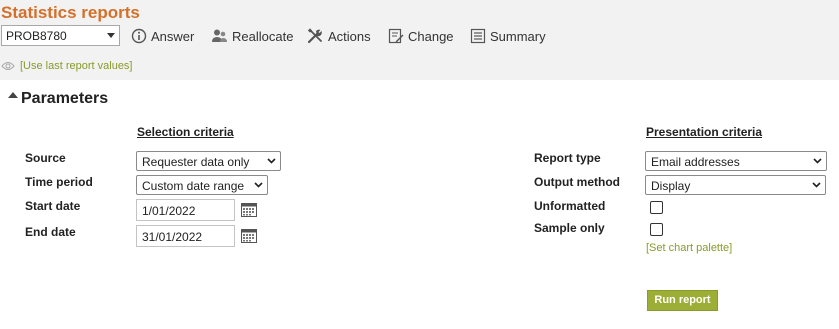  I want to click on dropdown-arrow-icon, so click(111, 35).